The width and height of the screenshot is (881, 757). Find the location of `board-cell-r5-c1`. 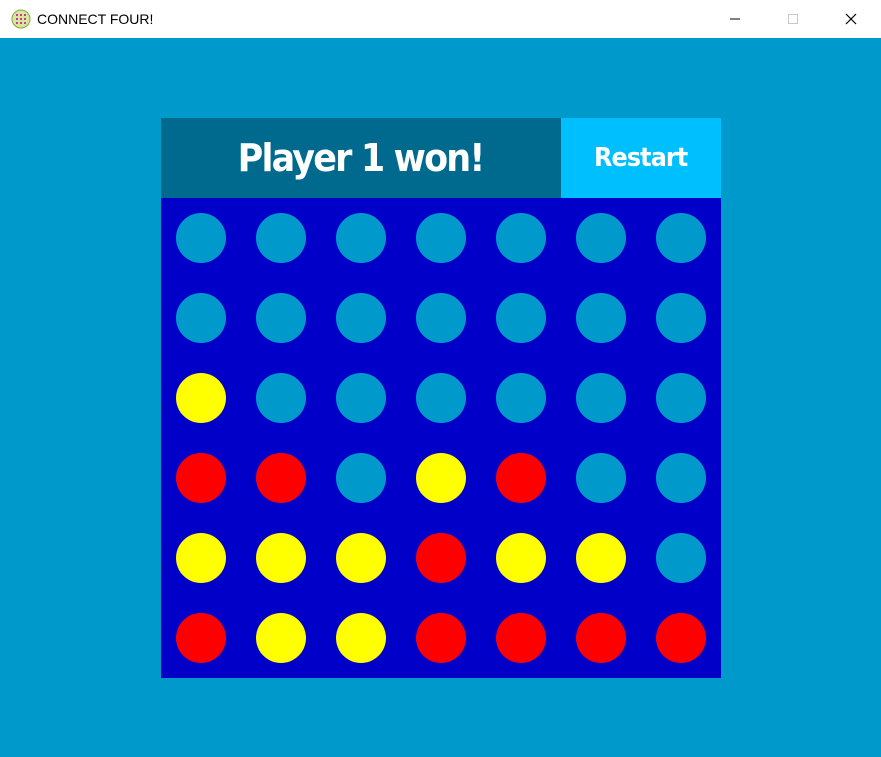

board-cell-r5-c1 is located at coordinates (201, 558).